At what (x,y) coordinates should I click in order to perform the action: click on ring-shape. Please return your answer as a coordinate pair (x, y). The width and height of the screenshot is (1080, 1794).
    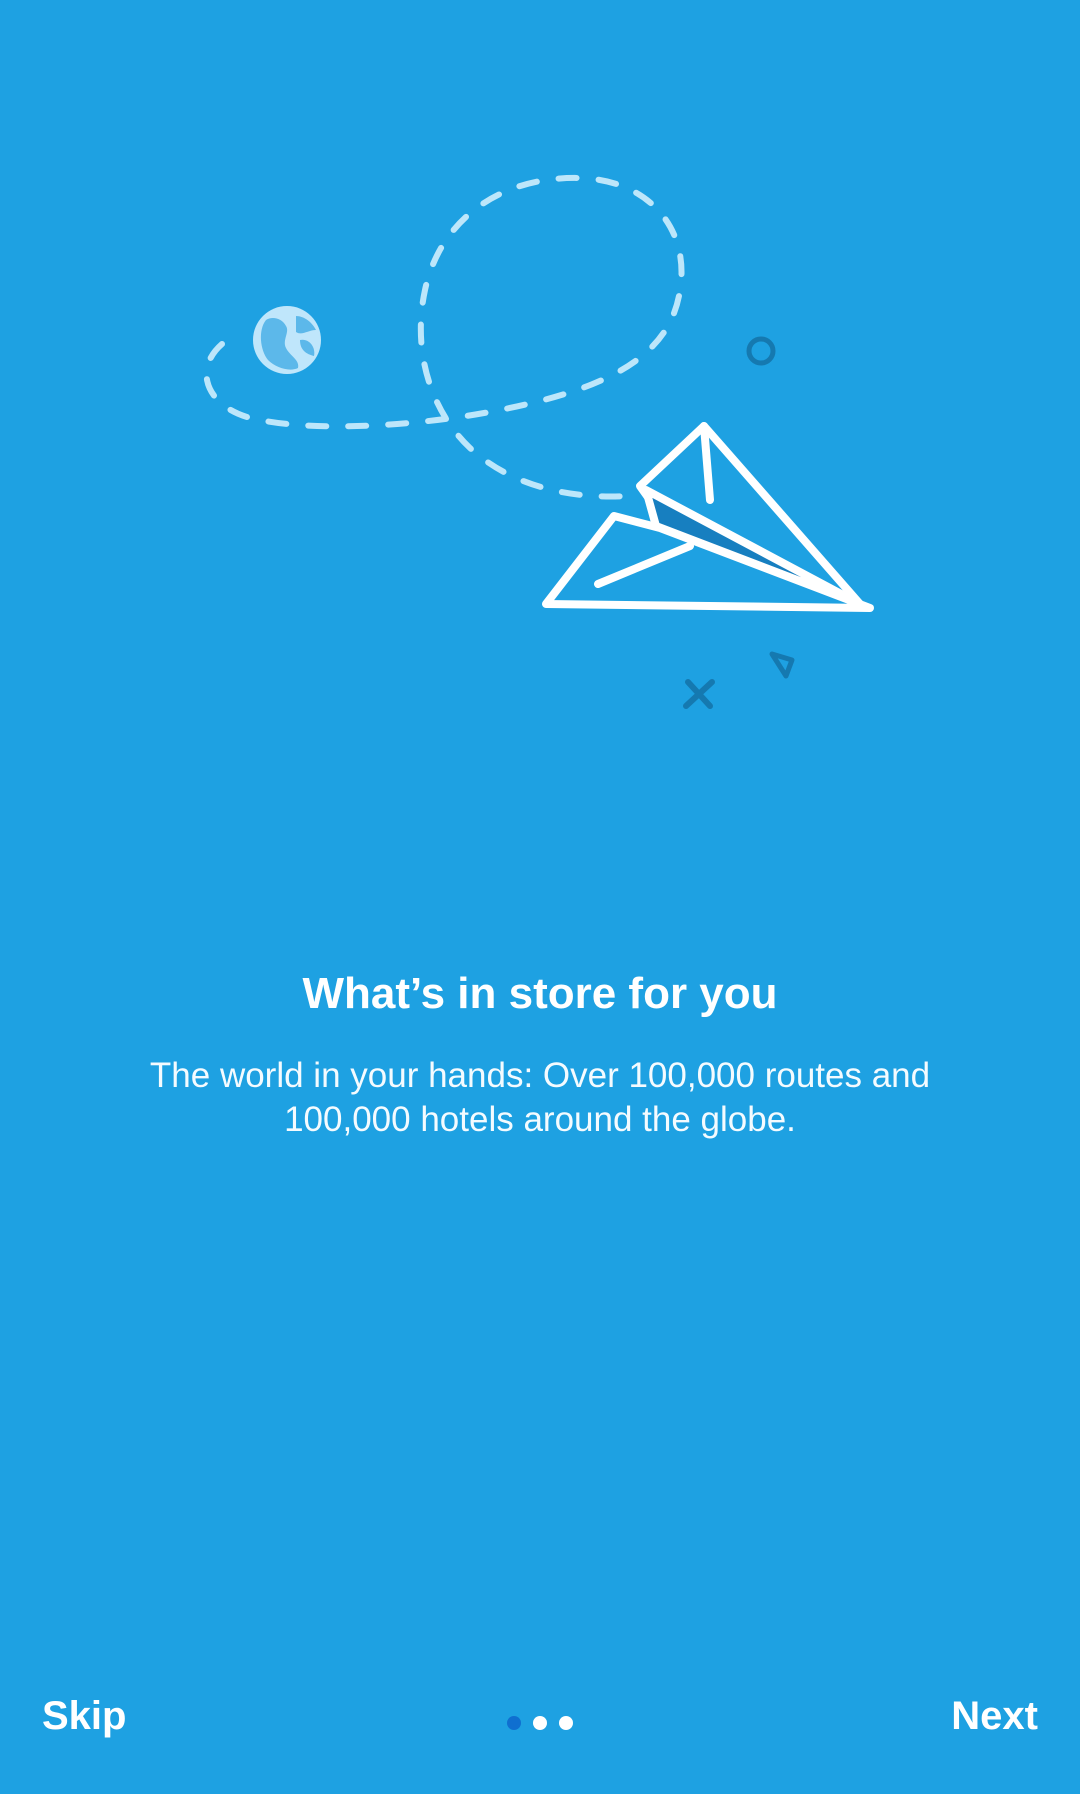
    Looking at the image, I should click on (761, 351).